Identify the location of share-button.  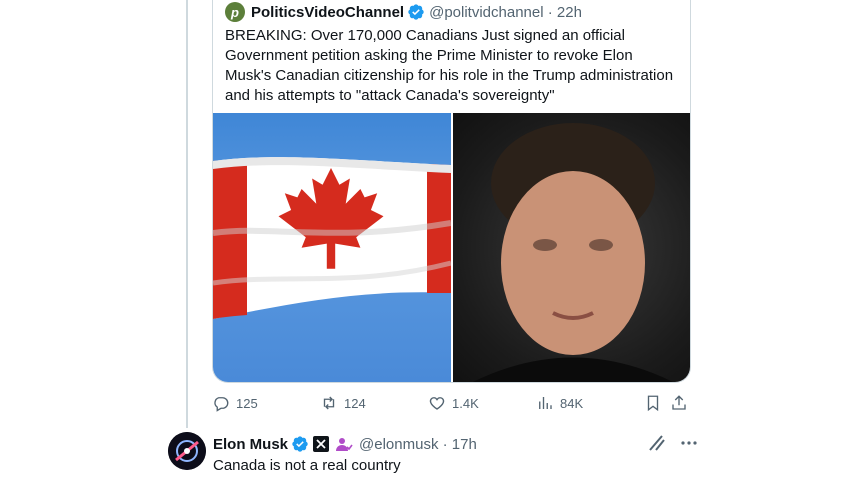
(682, 403).